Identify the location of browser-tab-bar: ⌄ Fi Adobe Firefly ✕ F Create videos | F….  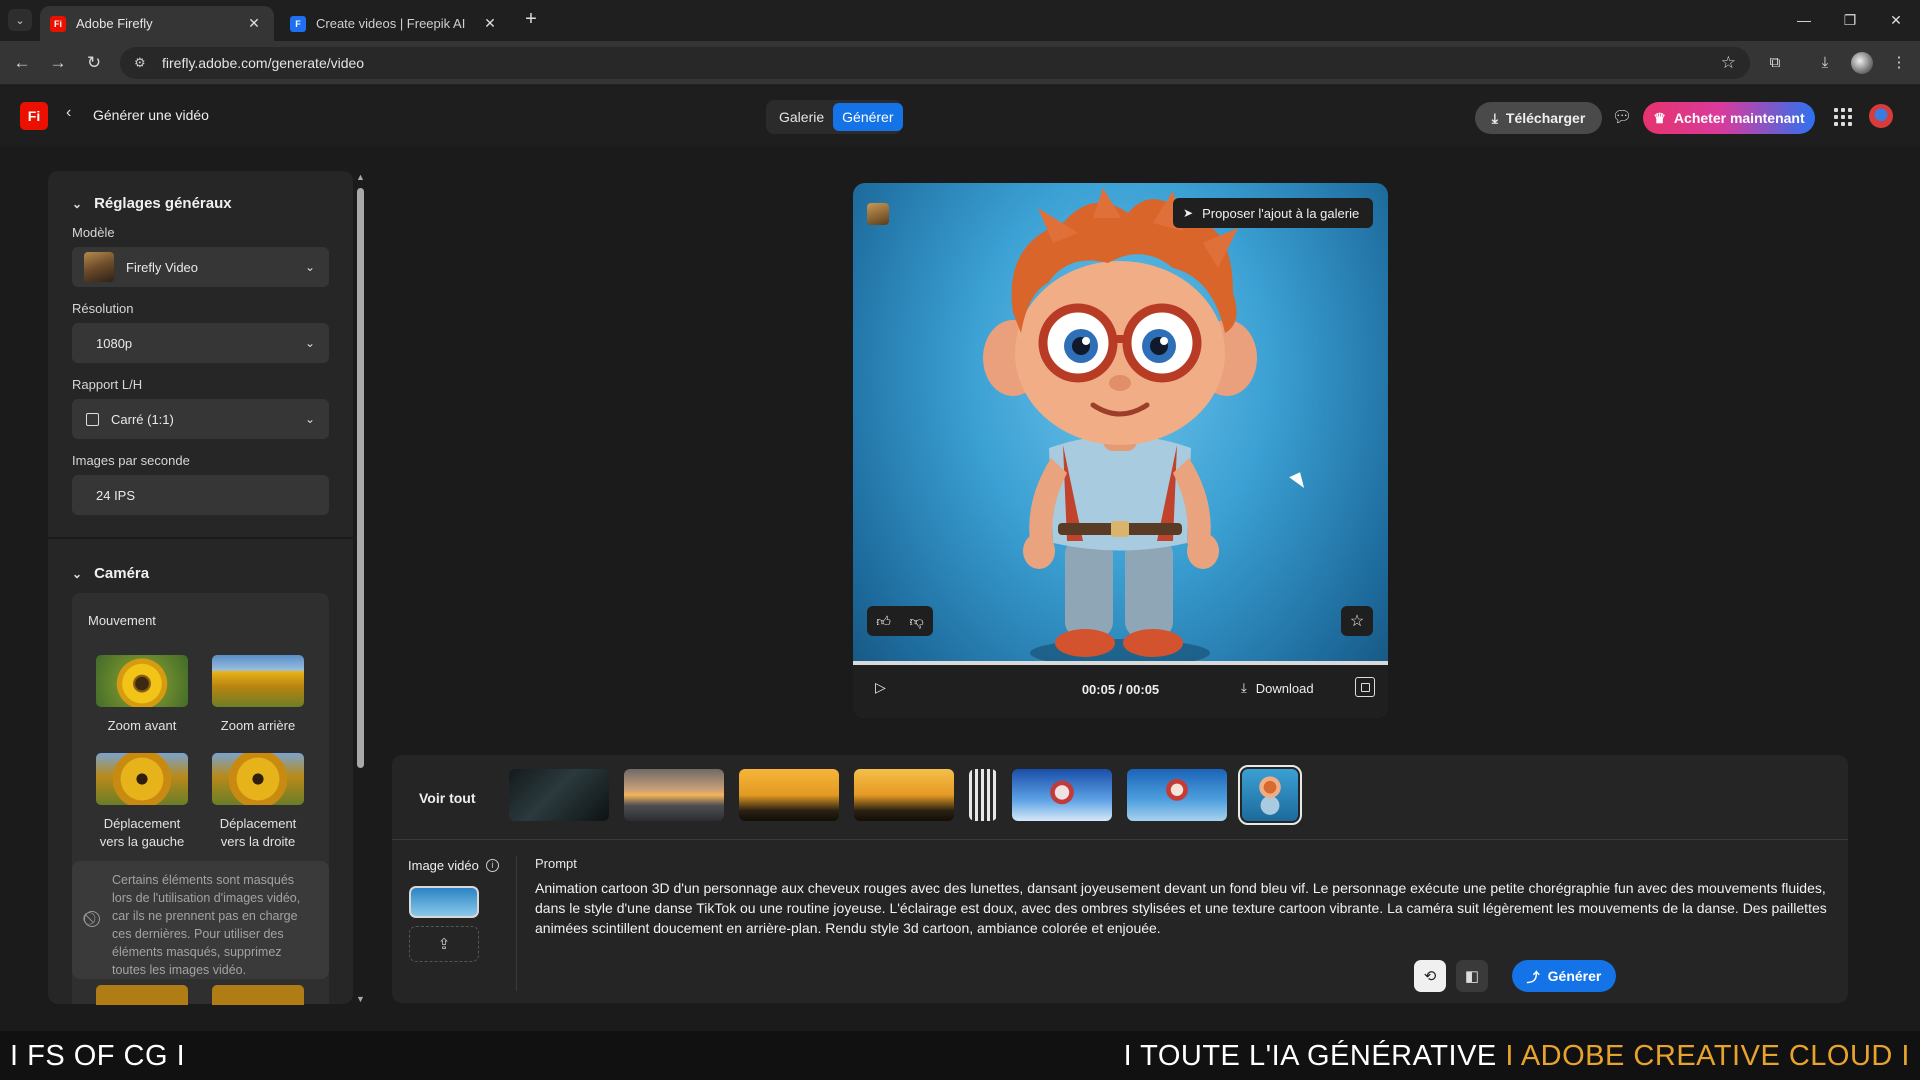
(960, 20).